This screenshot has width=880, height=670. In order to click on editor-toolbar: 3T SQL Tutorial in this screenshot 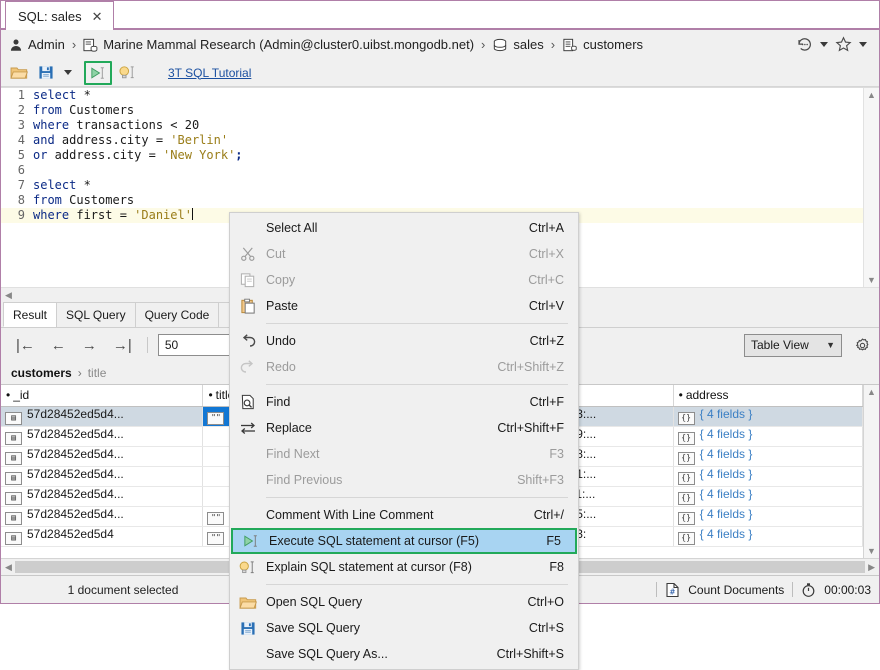, I will do `click(440, 73)`.